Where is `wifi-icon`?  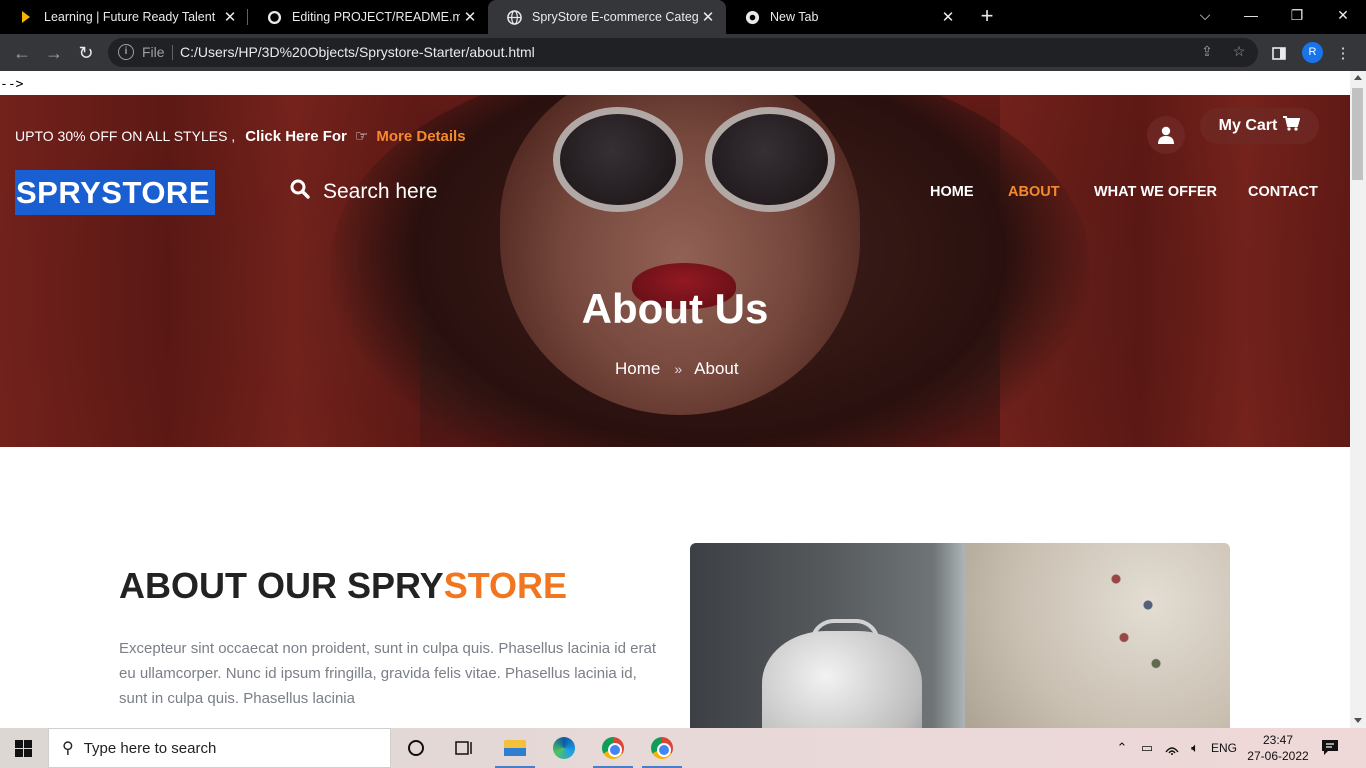
wifi-icon is located at coordinates (1172, 748).